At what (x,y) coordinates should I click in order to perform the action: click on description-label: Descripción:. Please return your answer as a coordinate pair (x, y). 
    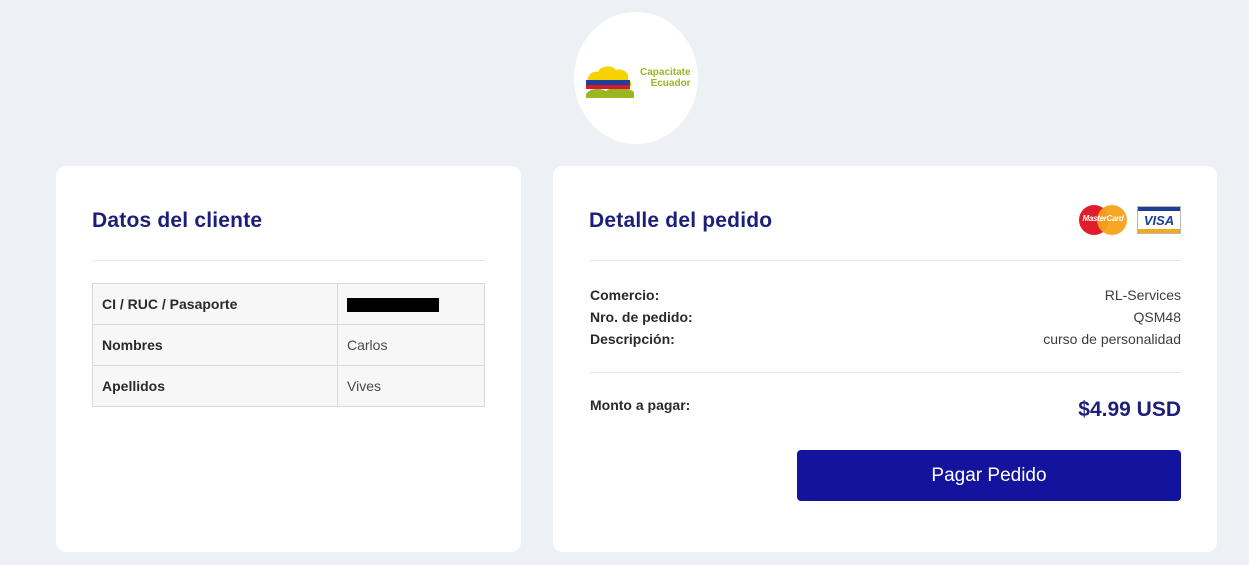
    Looking at the image, I should click on (632, 339).